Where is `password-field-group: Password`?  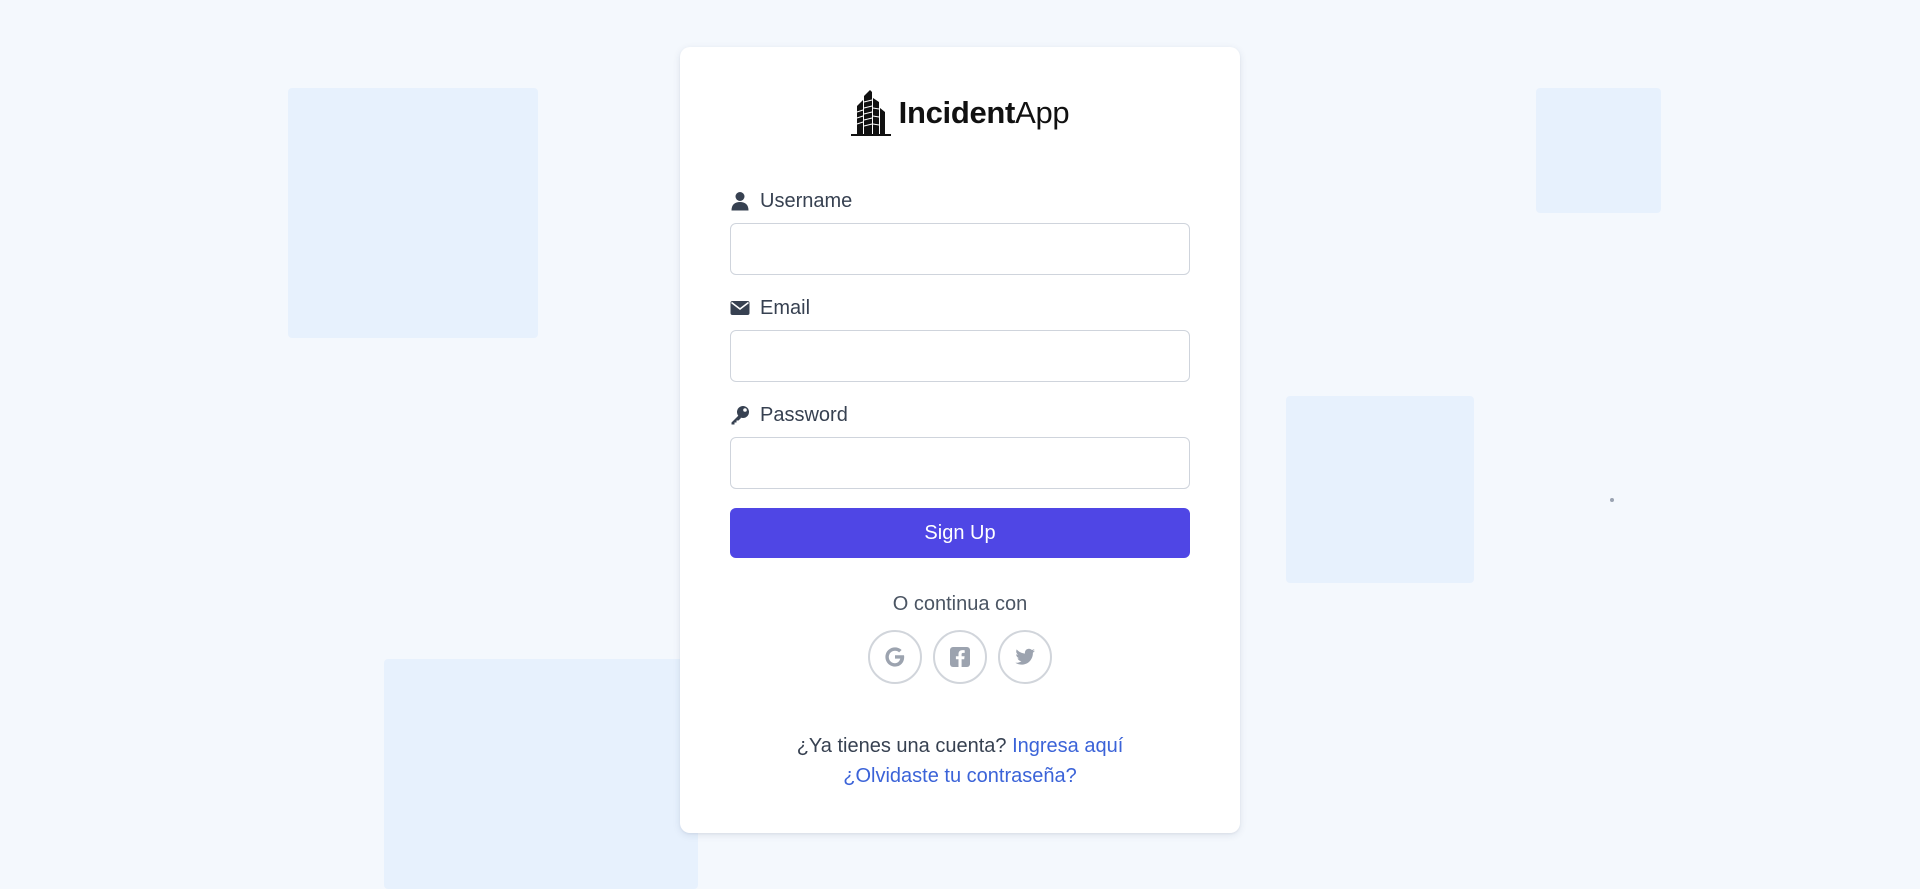
password-field-group: Password is located at coordinates (960, 446).